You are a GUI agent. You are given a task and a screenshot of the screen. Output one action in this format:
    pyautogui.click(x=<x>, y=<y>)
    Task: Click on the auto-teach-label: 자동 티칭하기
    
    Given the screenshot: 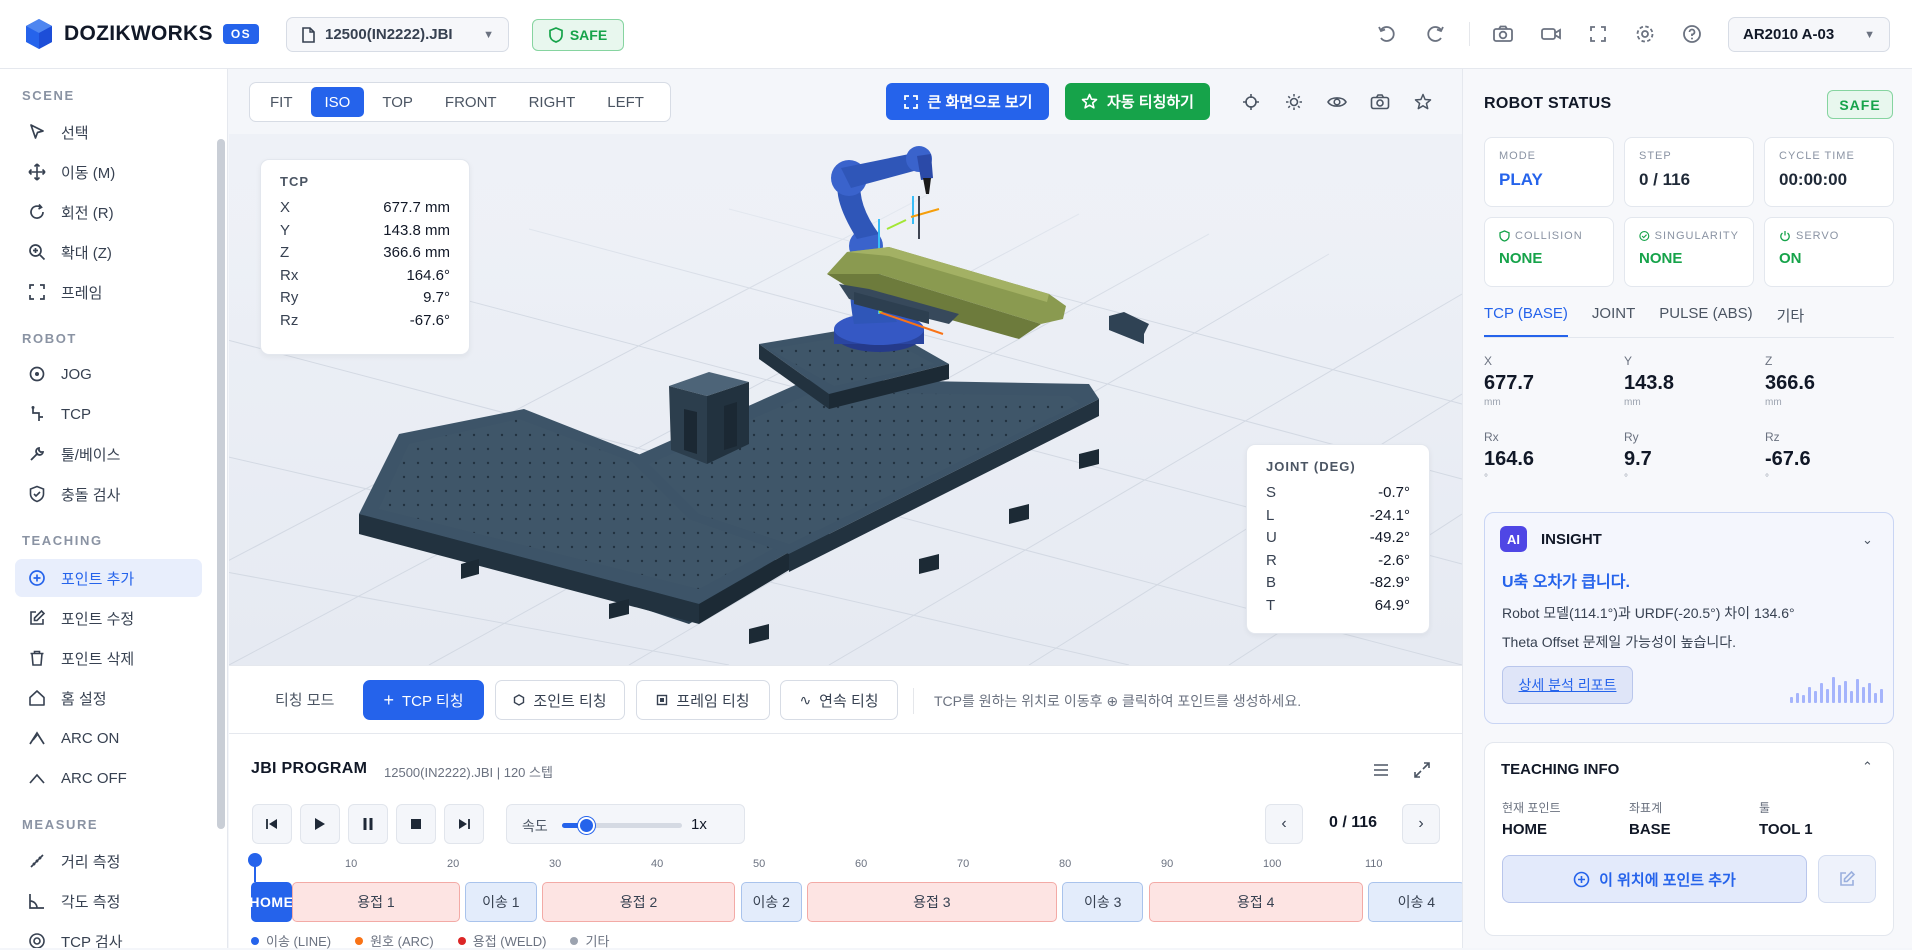 What is the action you would take?
    pyautogui.click(x=1150, y=102)
    